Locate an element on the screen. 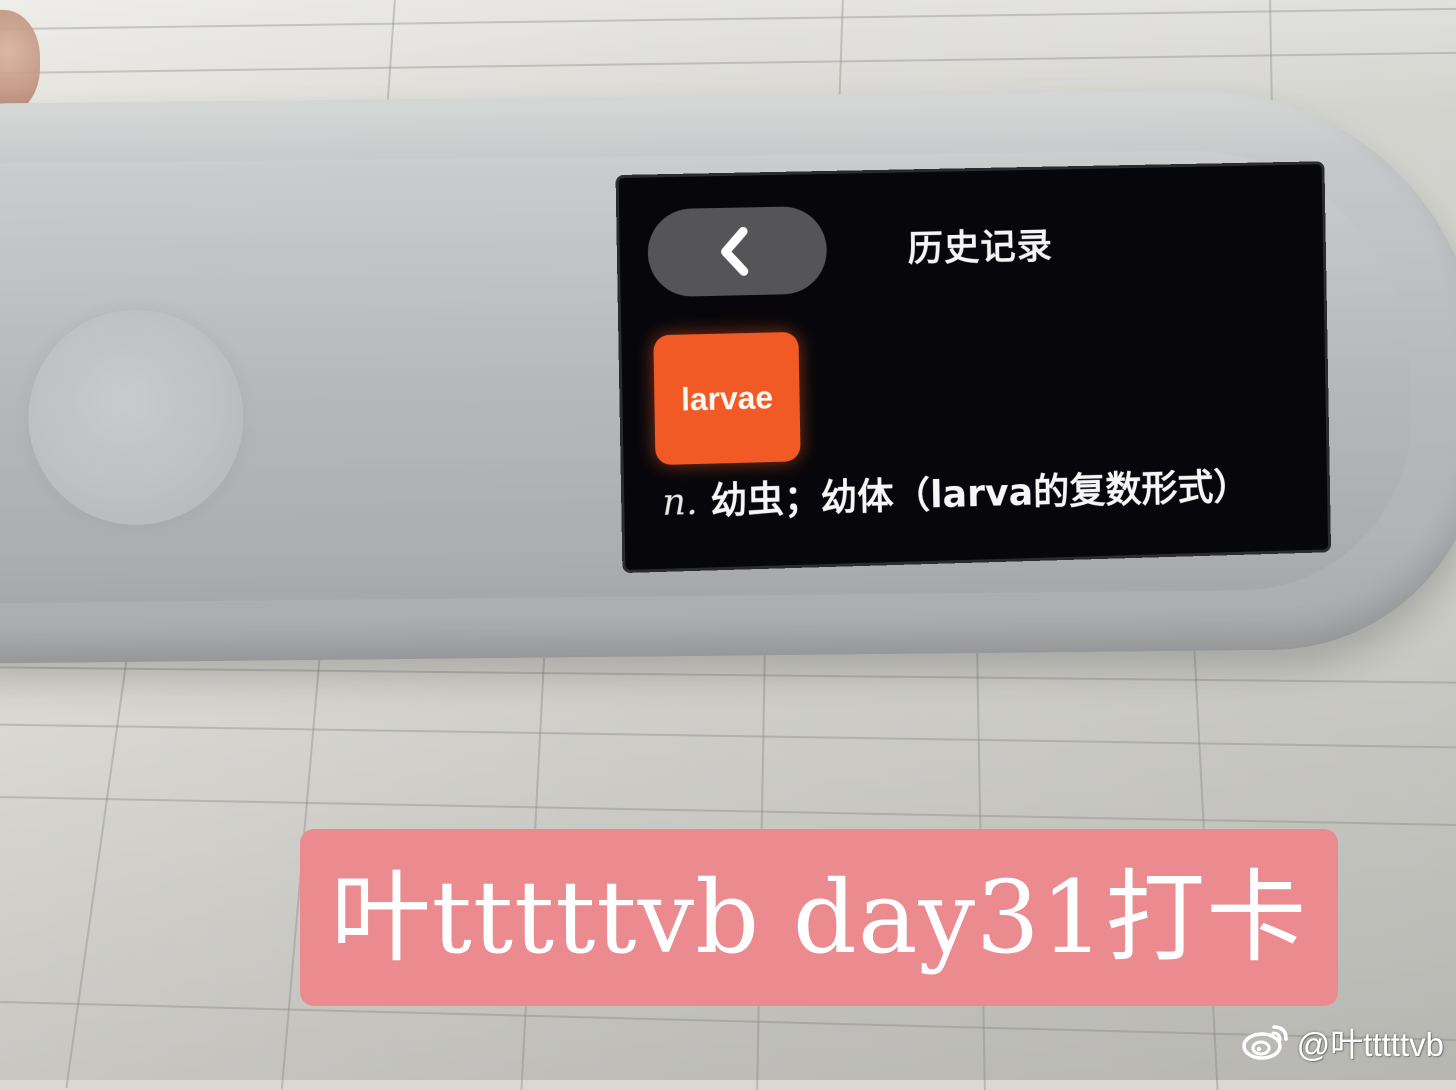  watermark: @叶tttttvb is located at coordinates (1342, 1042).